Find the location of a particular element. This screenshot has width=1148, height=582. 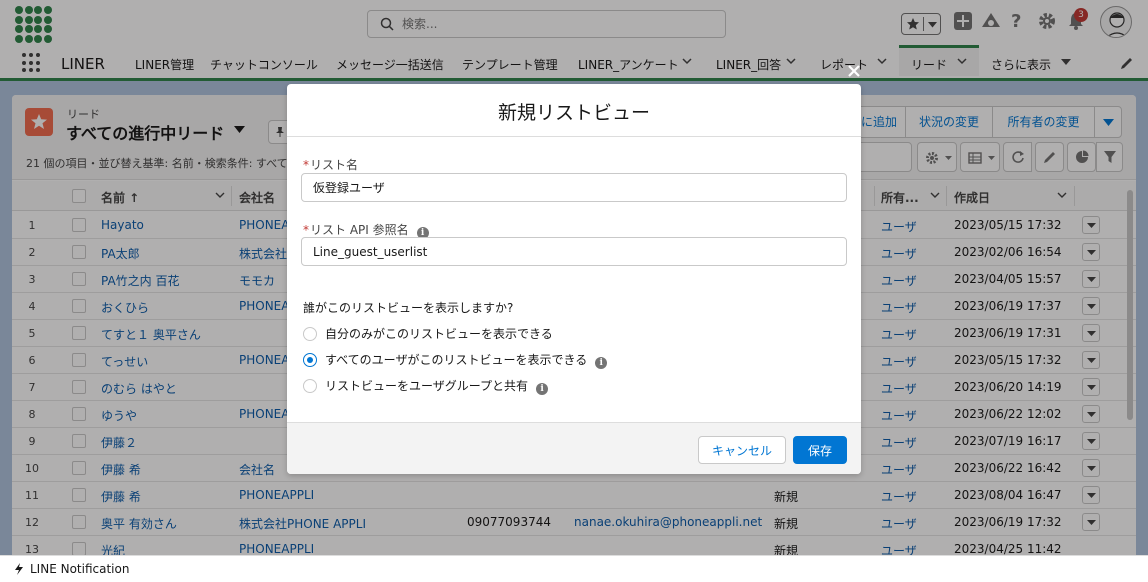

modal-header: 新規リストビュー is located at coordinates (574, 110).